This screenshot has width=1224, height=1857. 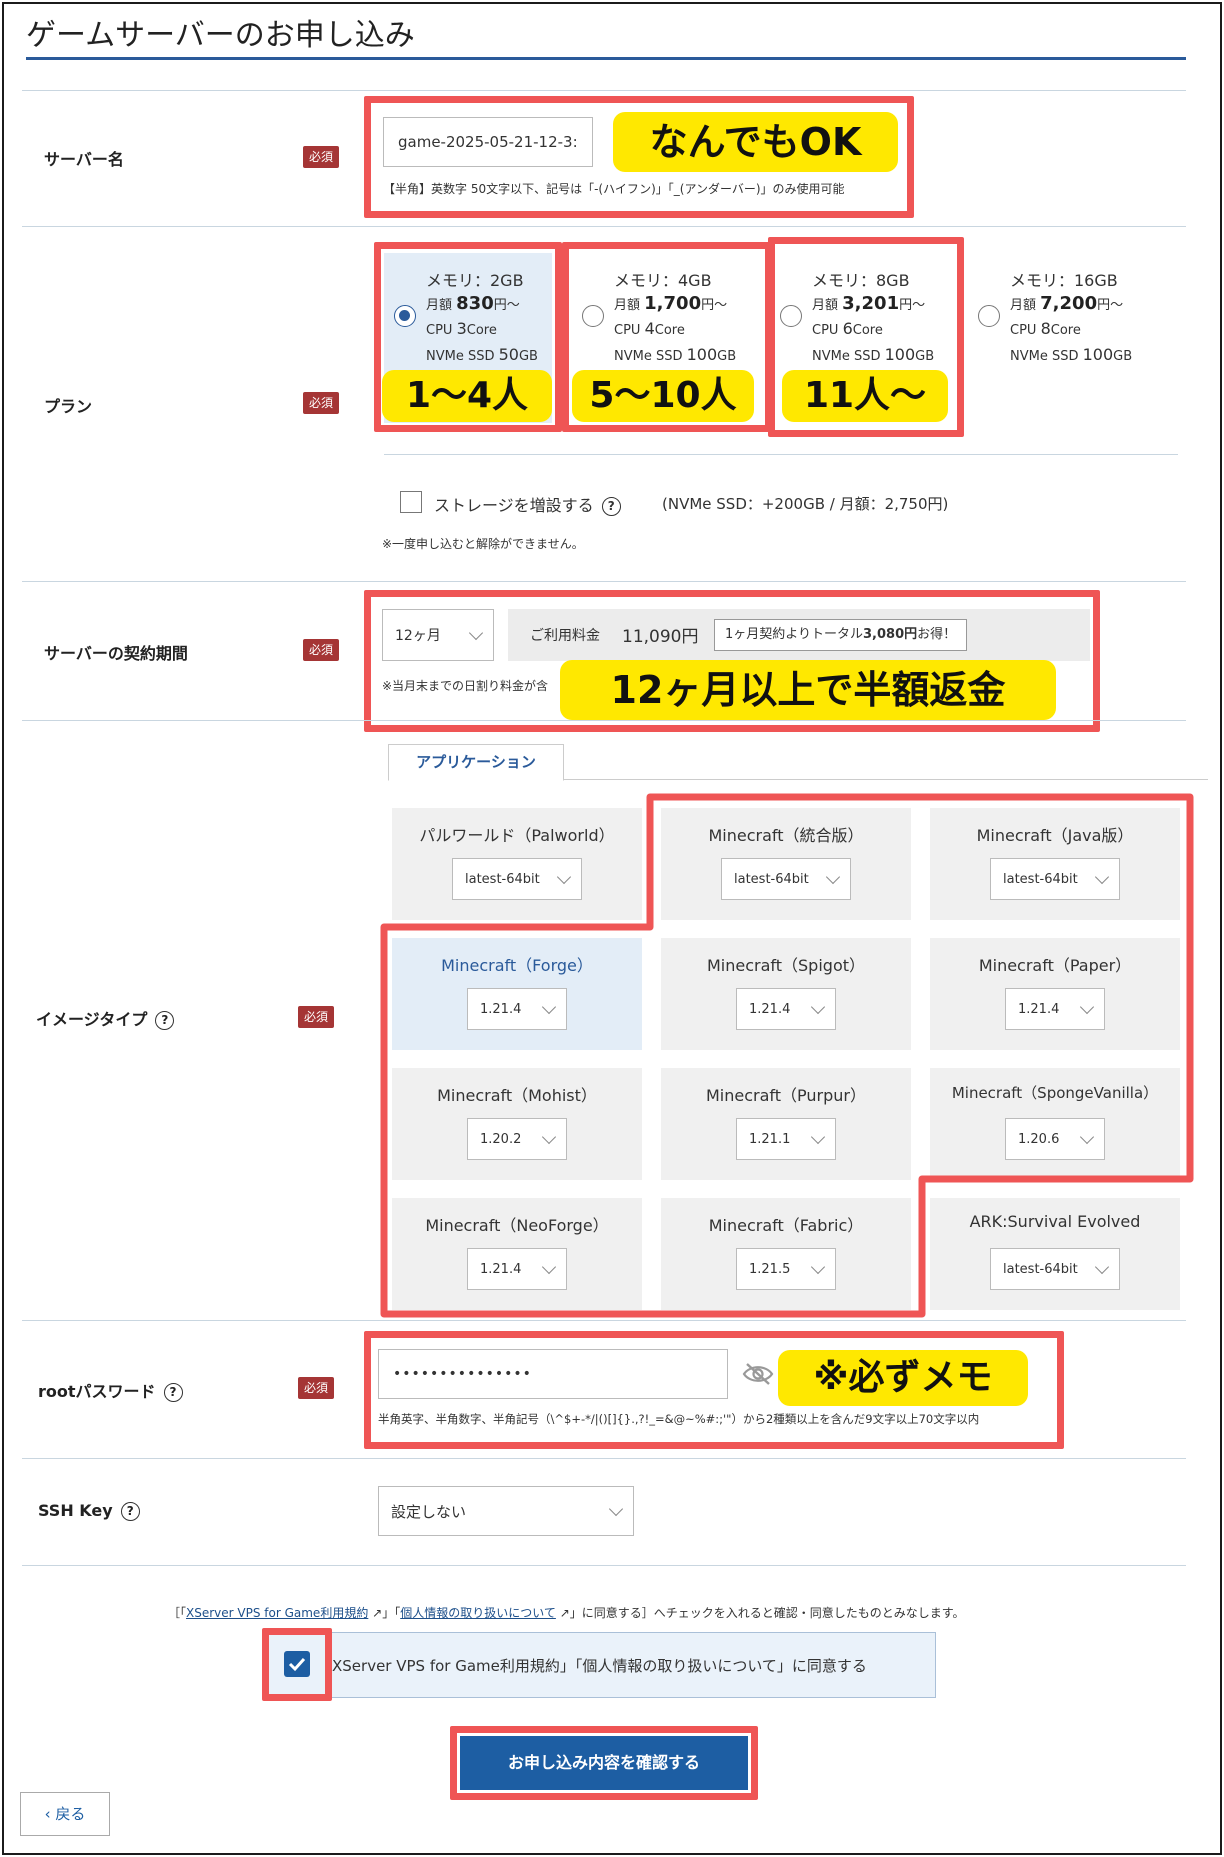 I want to click on eye-off-icon, so click(x=758, y=1374).